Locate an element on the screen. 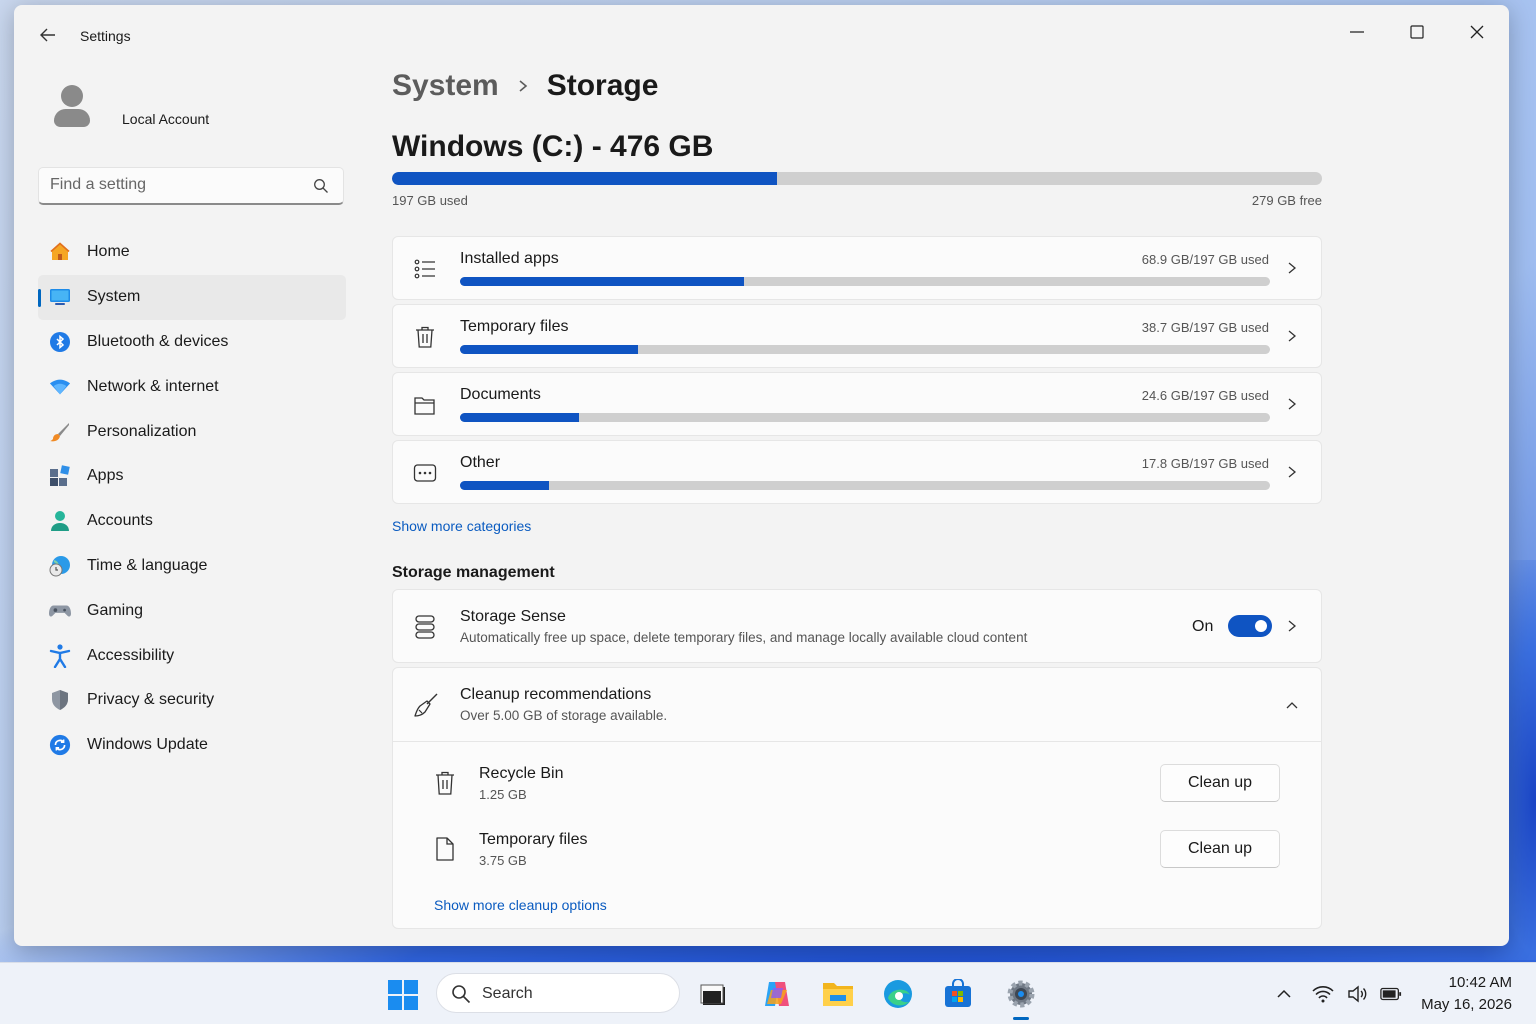 The width and height of the screenshot is (1536, 1024). sidebar-item-system: System is located at coordinates (192, 297).